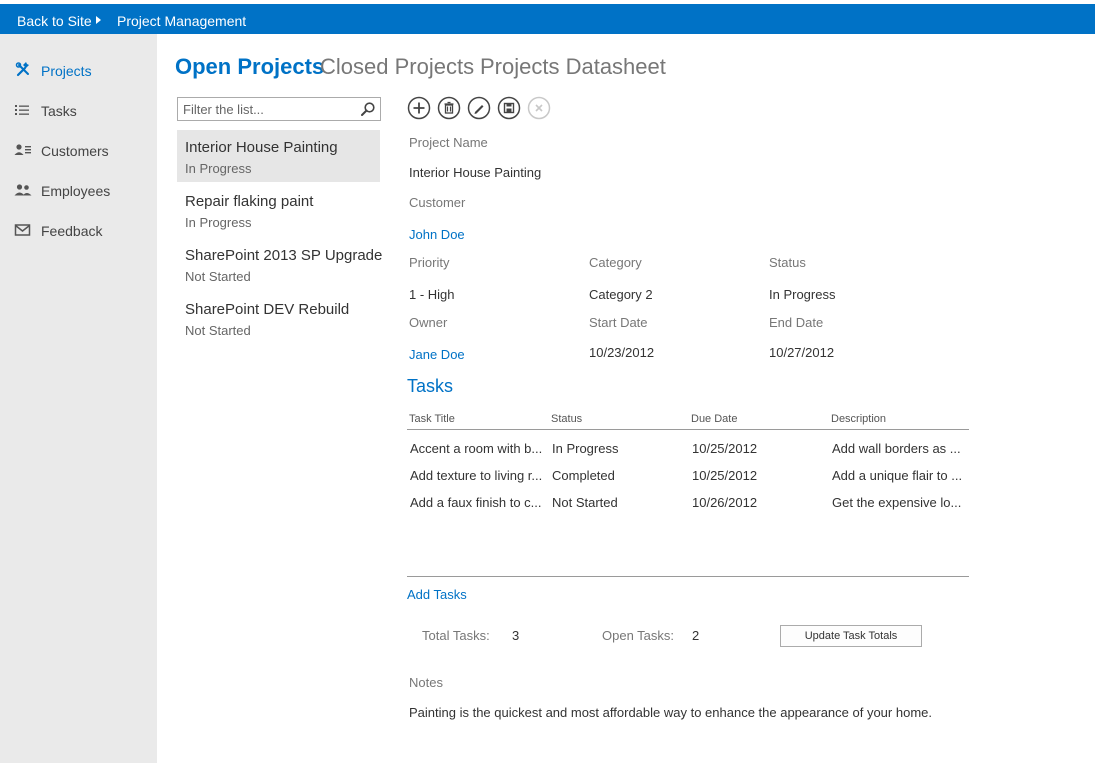 The width and height of the screenshot is (1095, 763). Describe the element at coordinates (429, 262) in the screenshot. I see `priority-label: Priority` at that location.